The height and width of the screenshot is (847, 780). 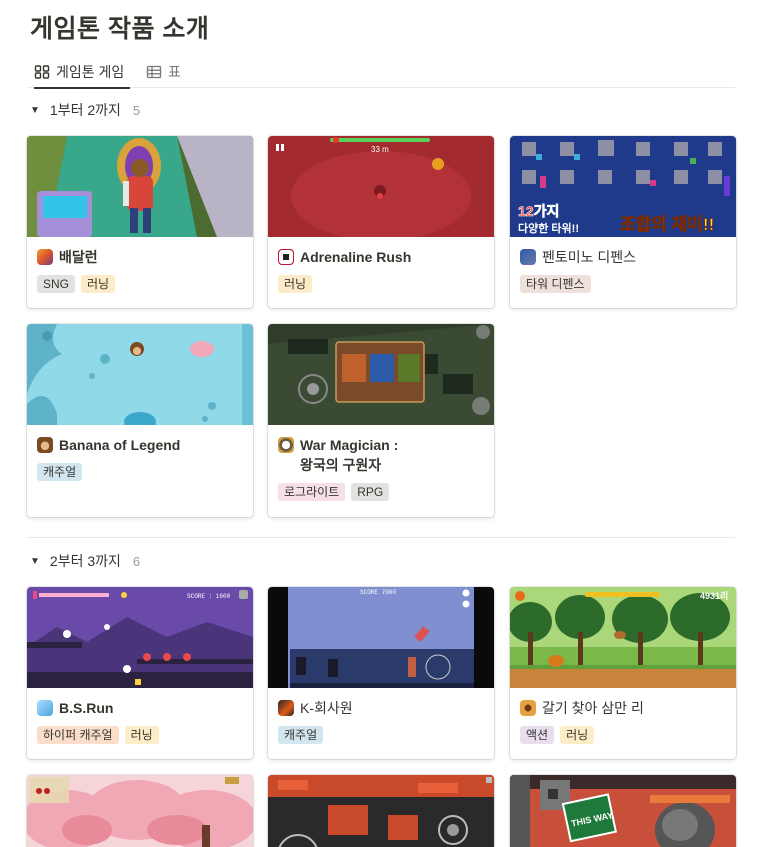 What do you see at coordinates (381, 537) in the screenshot?
I see `group-divider` at bounding box center [381, 537].